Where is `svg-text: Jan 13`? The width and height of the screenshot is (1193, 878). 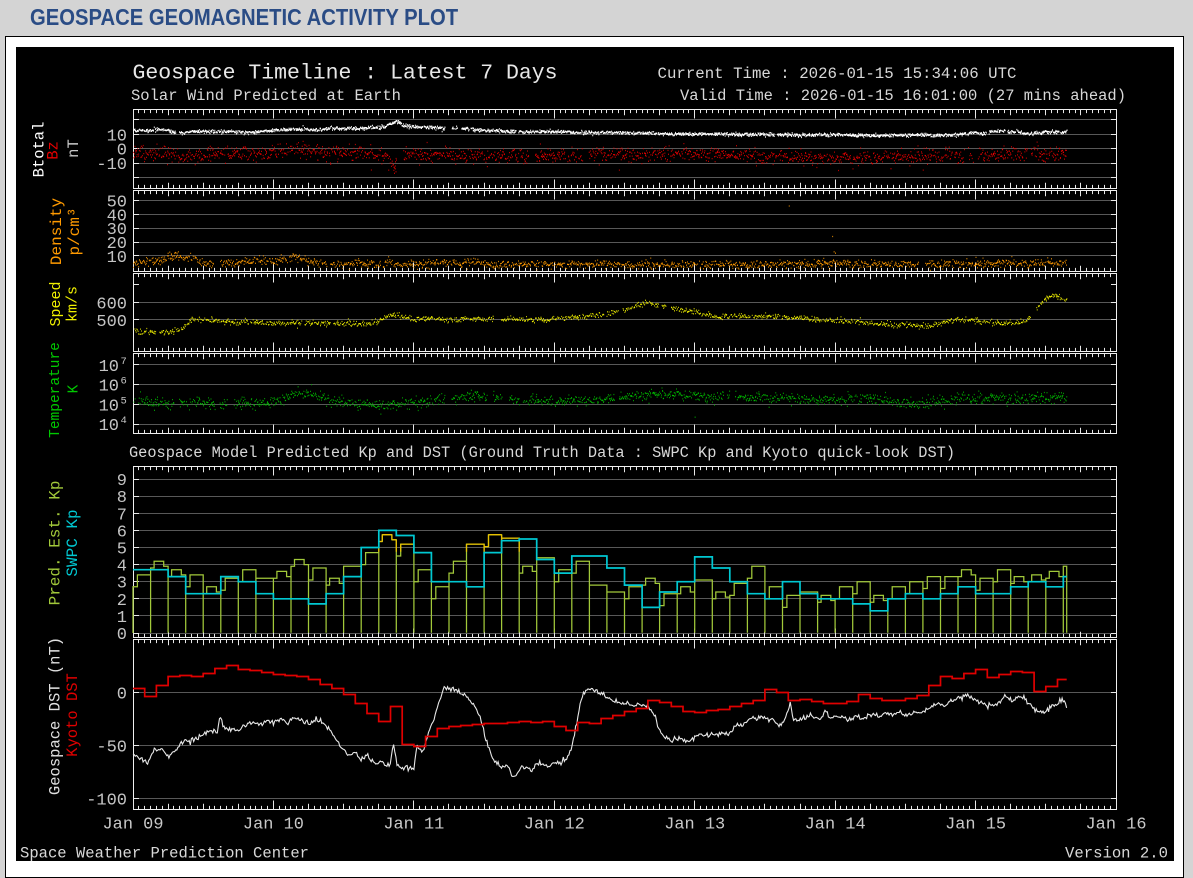 svg-text: Jan 13 is located at coordinates (694, 825).